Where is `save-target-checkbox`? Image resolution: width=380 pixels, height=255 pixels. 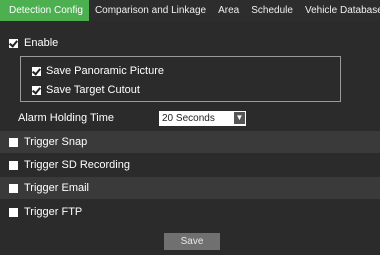 save-target-checkbox is located at coordinates (36, 90).